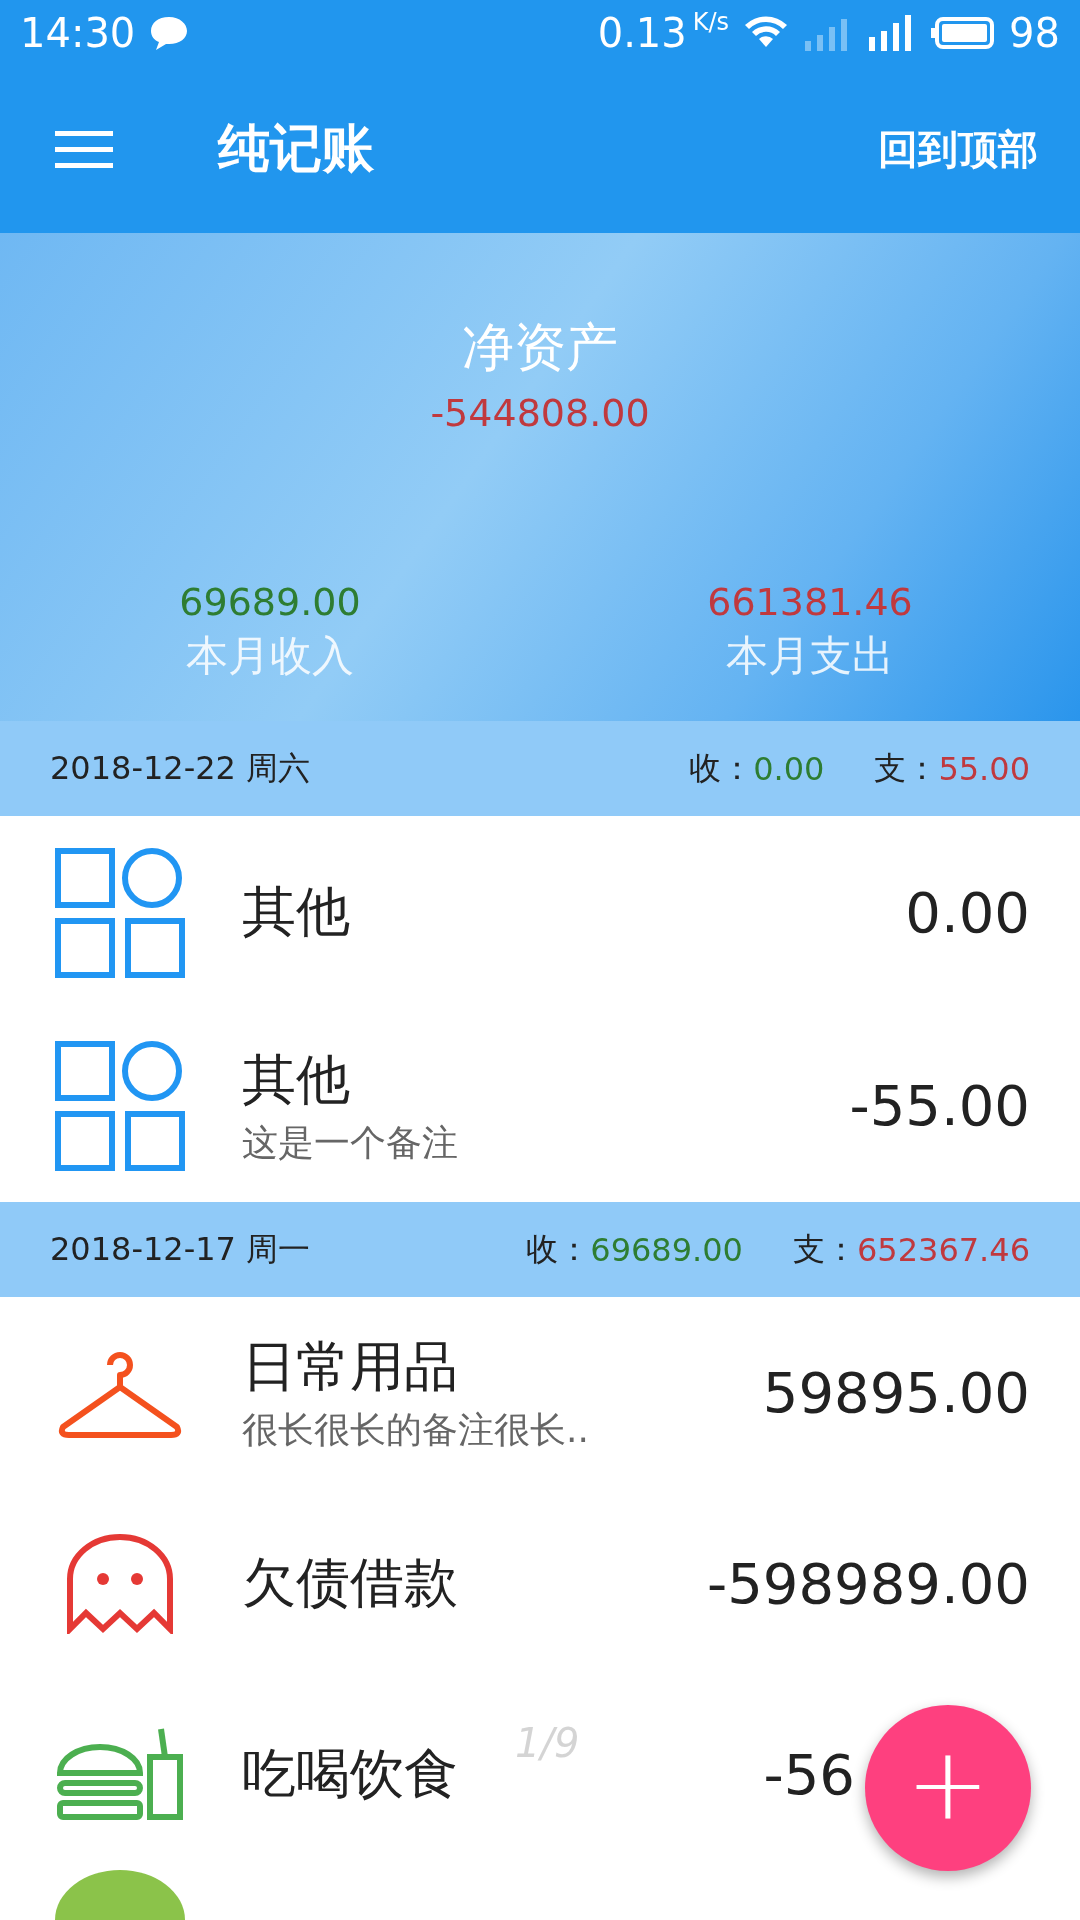  I want to click on day-income: 69689.00, so click(666, 1249).